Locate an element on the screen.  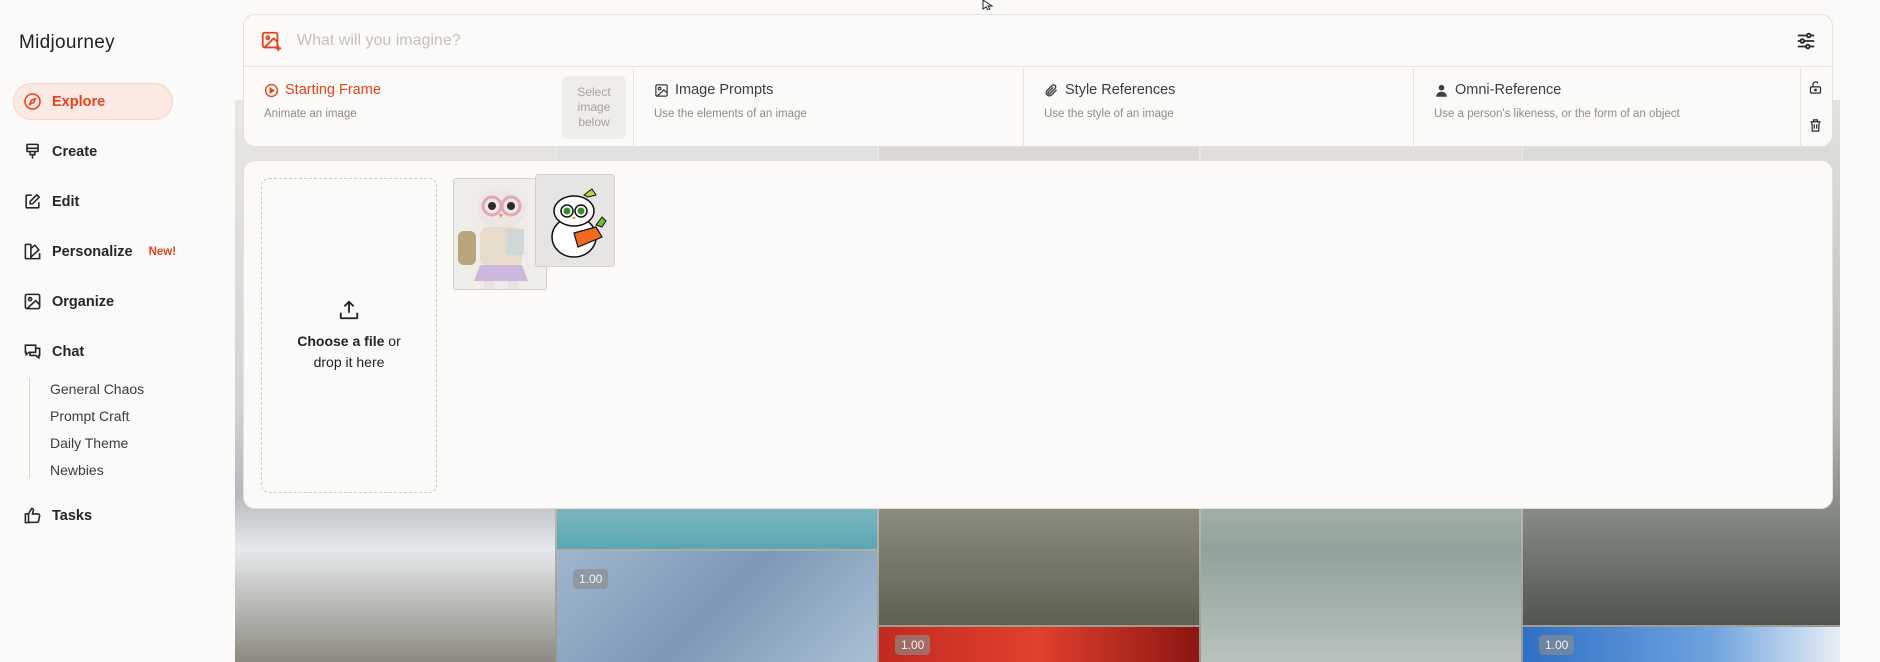
nav-create-label: Create is located at coordinates (75, 151).